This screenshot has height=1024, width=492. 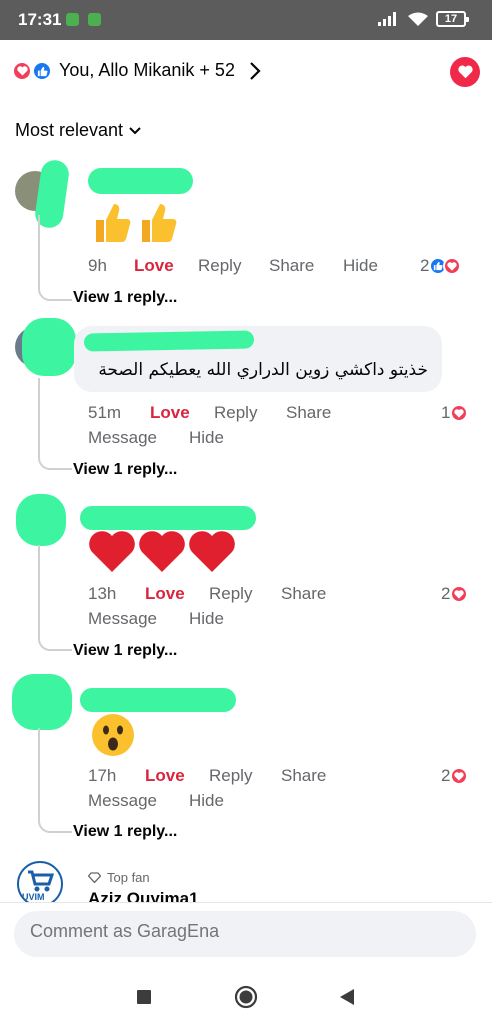 What do you see at coordinates (102, 775) in the screenshot?
I see `comment-time: 17h` at bounding box center [102, 775].